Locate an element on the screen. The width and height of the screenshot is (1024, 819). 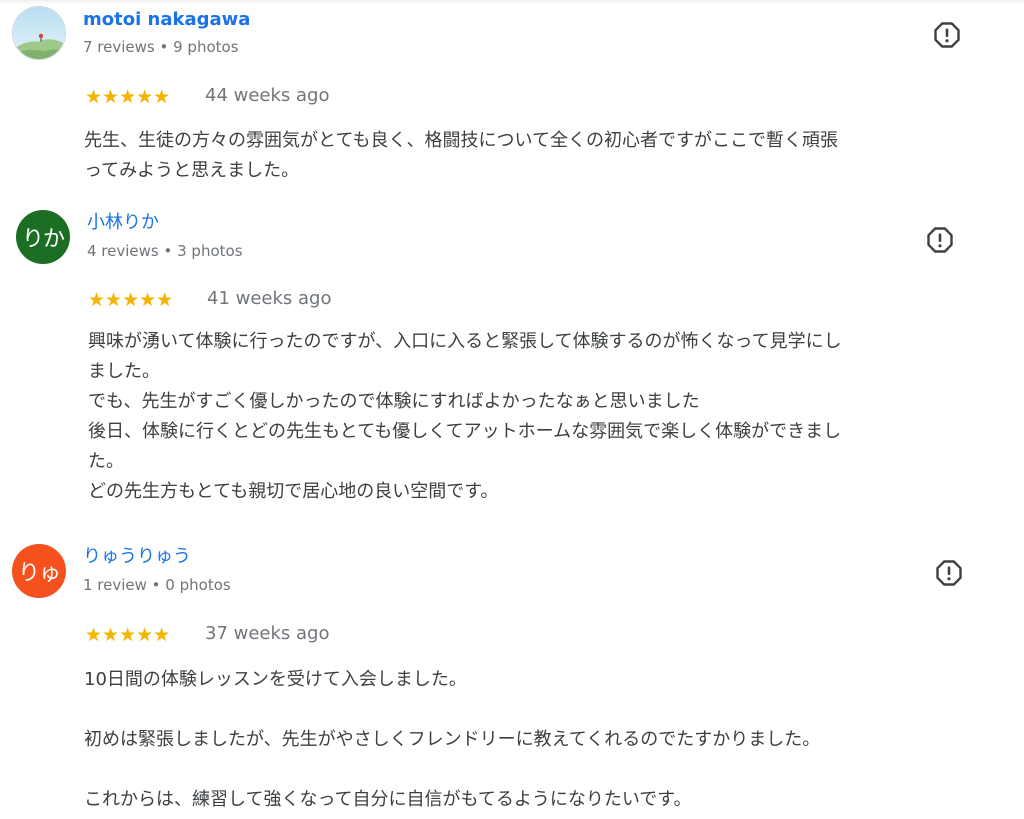
review-line: た。 is located at coordinates (106, 461).